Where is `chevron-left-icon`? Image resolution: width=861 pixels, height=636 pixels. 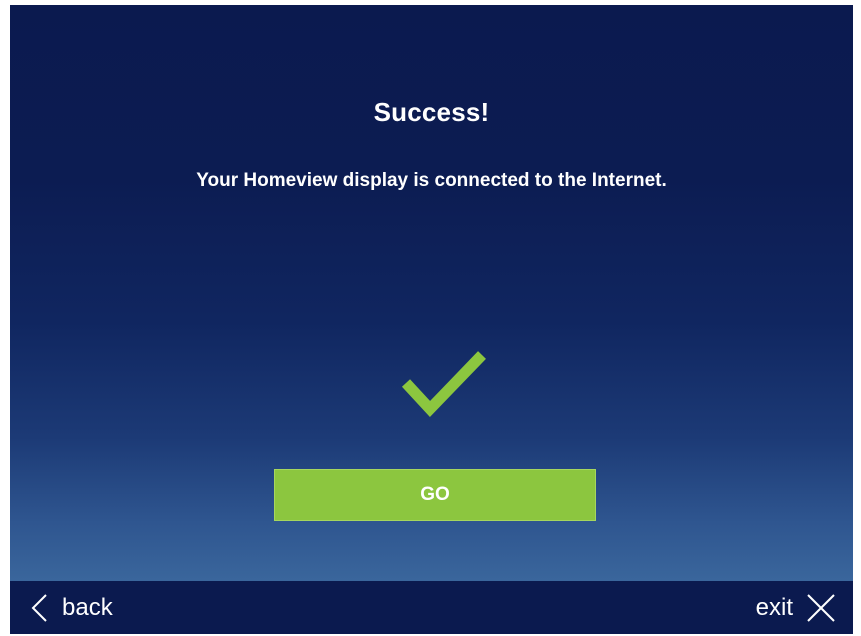 chevron-left-icon is located at coordinates (39, 608).